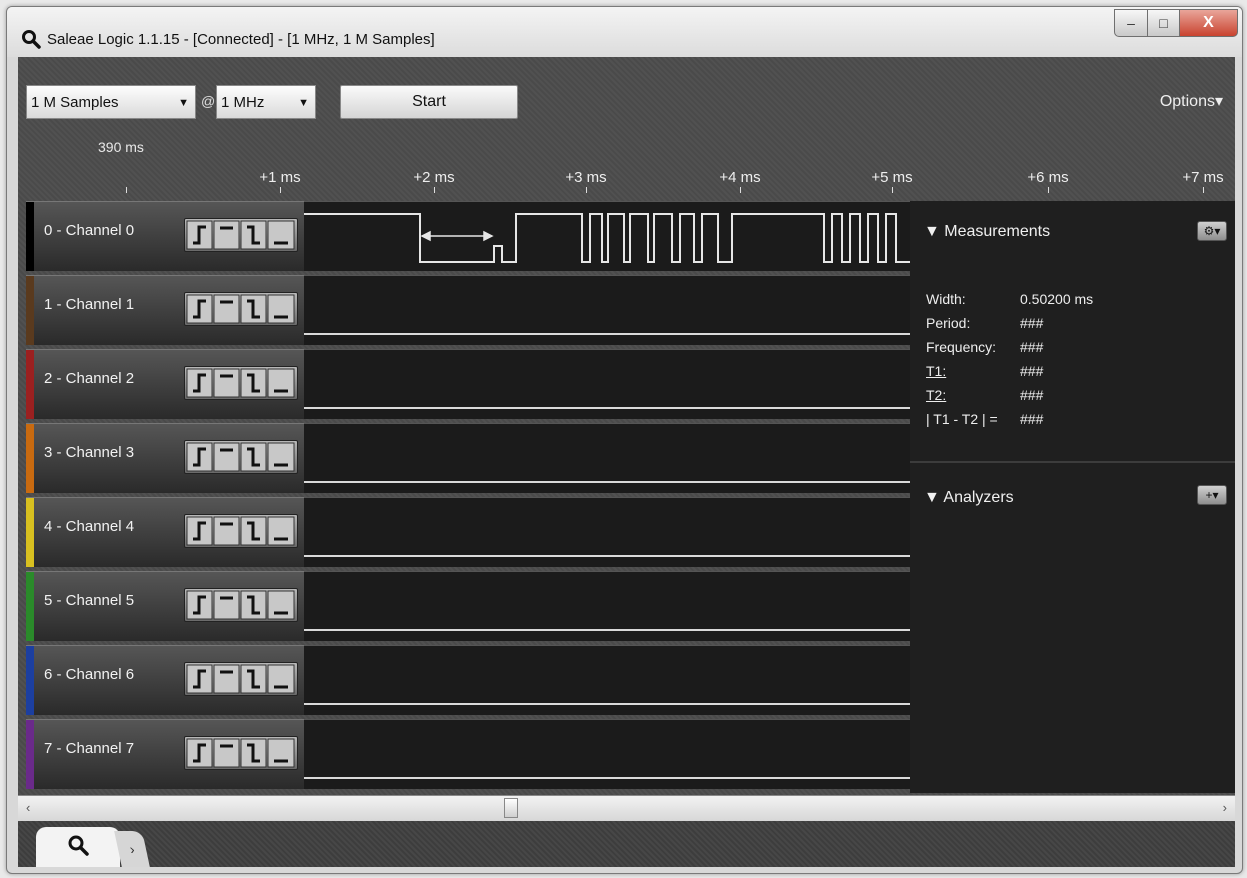  What do you see at coordinates (936, 371) in the screenshot?
I see `t1-link: T1:` at bounding box center [936, 371].